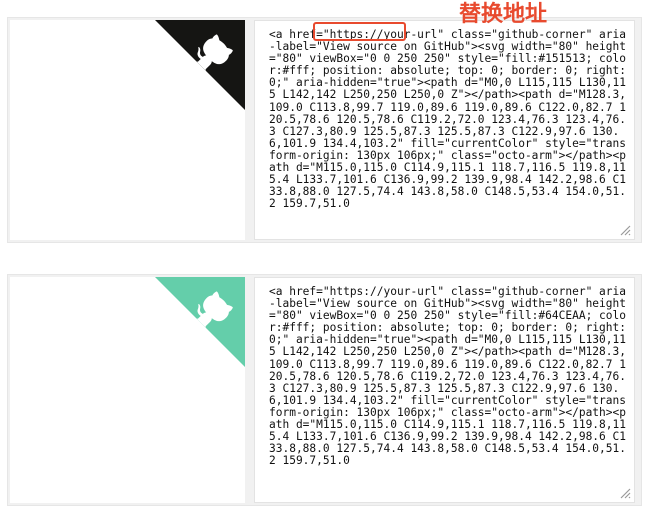 This screenshot has width=648, height=520. What do you see at coordinates (359, 31) in the screenshot?
I see `url-highlight-box` at bounding box center [359, 31].